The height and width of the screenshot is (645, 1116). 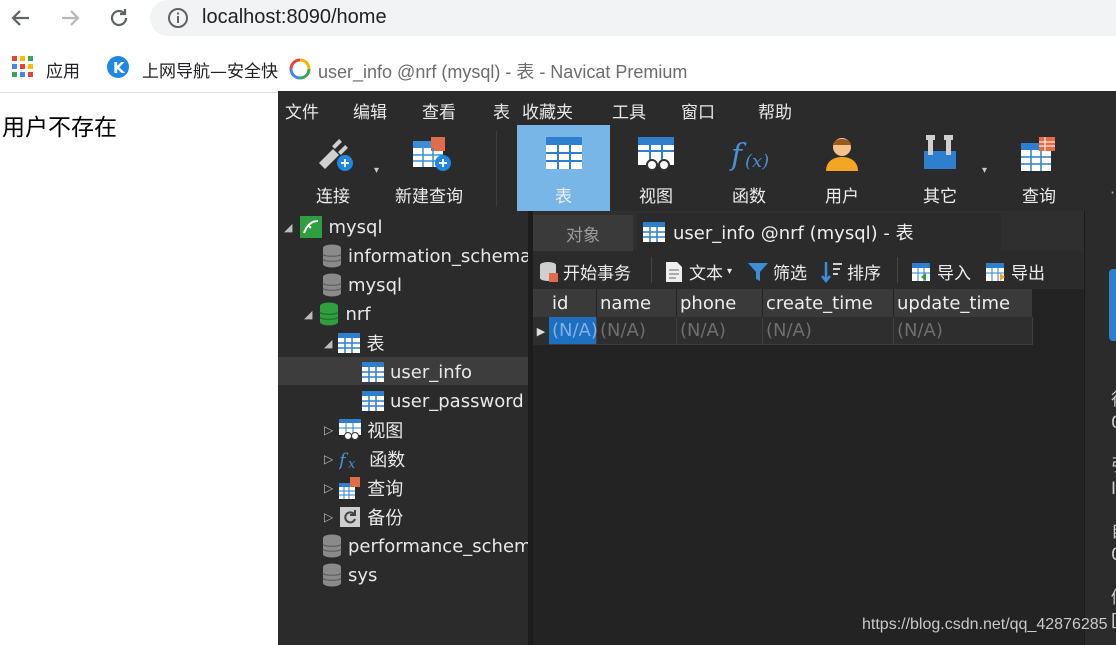 I want to click on menu-favorites: 收藏夹, so click(x=547, y=110).